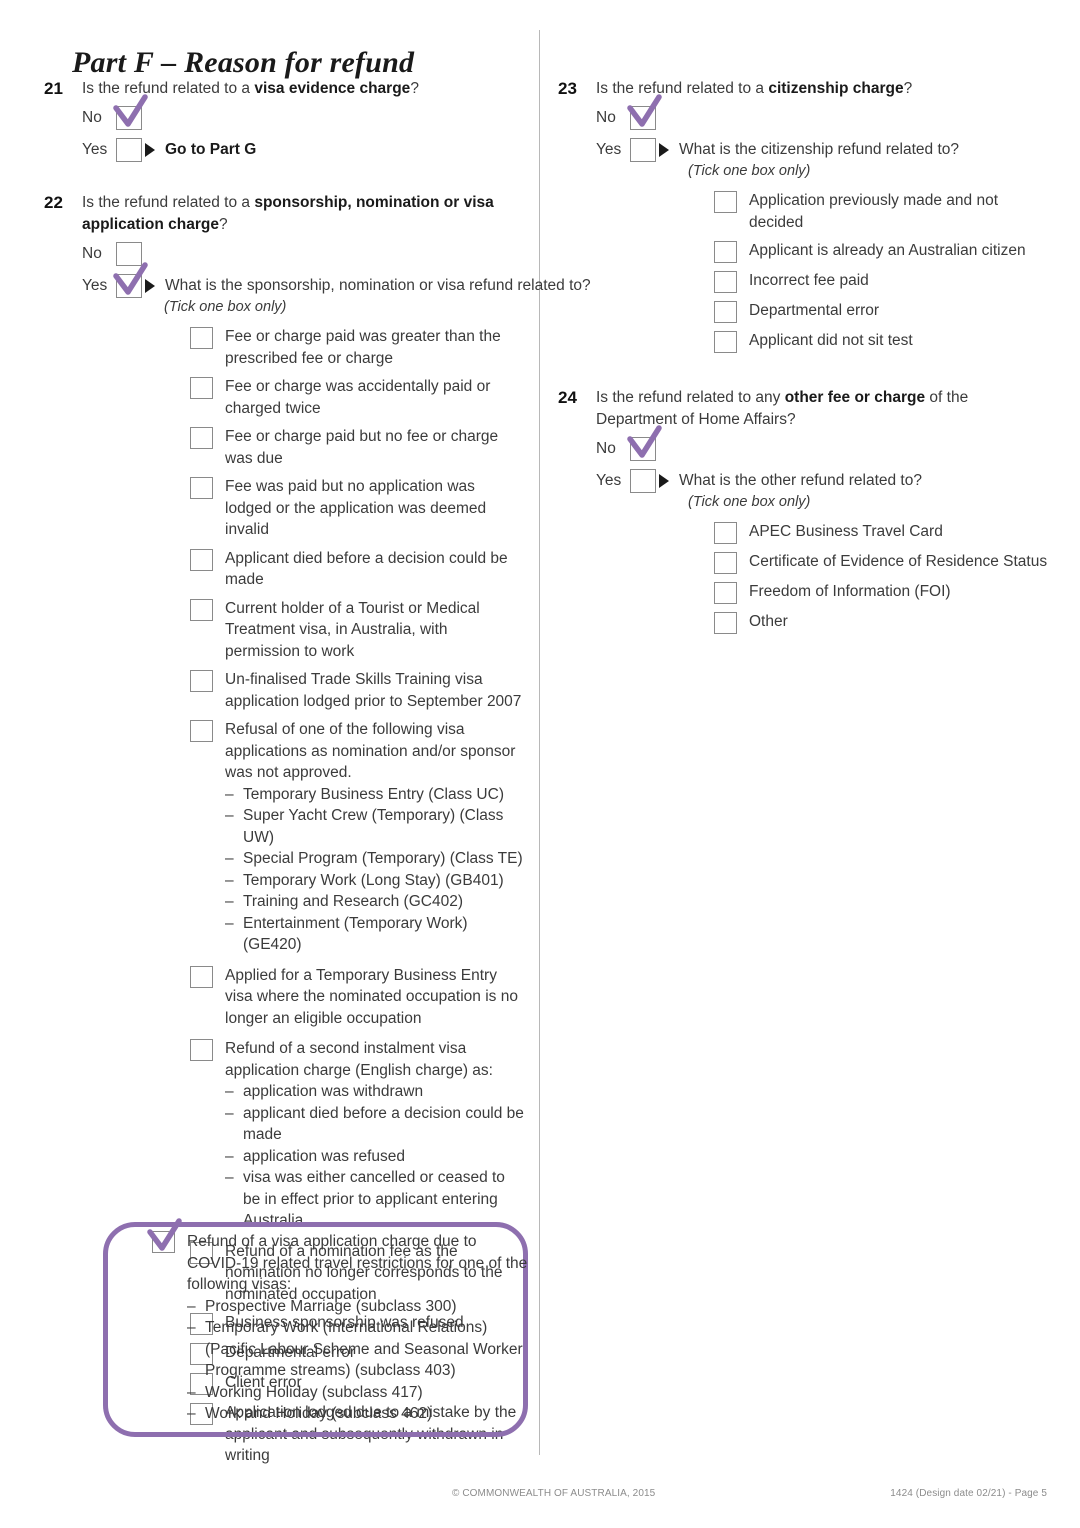 This screenshot has width=1080, height=1528. Describe the element at coordinates (539, 742) in the screenshot. I see `column-divider` at that location.